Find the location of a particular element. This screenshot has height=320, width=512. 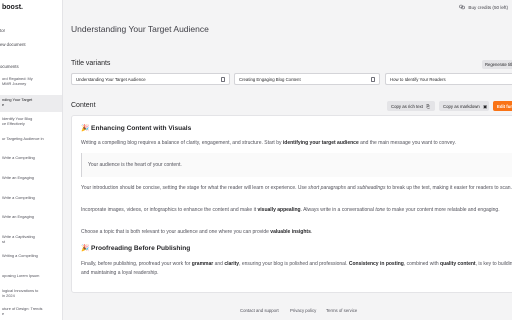

credits-icon is located at coordinates (462, 7).